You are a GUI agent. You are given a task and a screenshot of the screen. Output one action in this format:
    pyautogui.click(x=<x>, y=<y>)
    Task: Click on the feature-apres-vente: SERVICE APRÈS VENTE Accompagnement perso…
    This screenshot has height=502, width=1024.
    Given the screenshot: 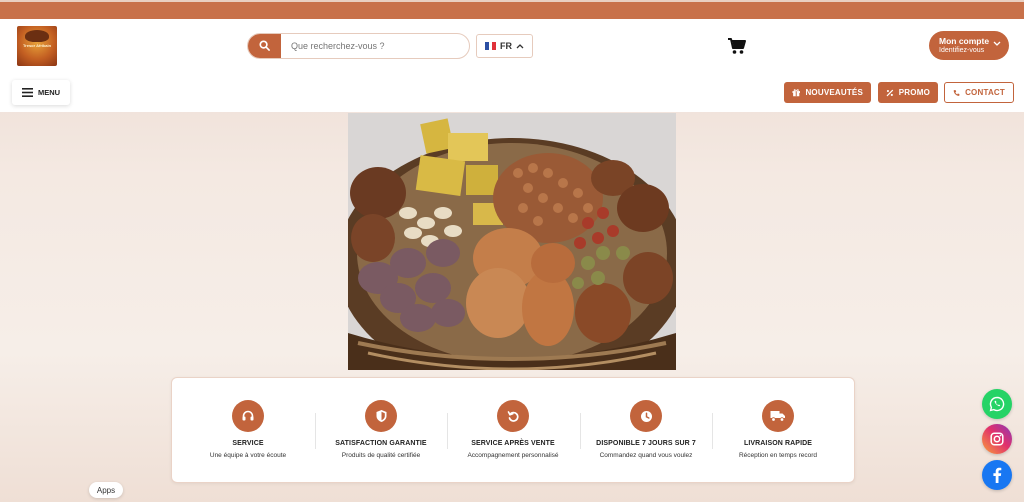 What is the action you would take?
    pyautogui.click(x=513, y=435)
    